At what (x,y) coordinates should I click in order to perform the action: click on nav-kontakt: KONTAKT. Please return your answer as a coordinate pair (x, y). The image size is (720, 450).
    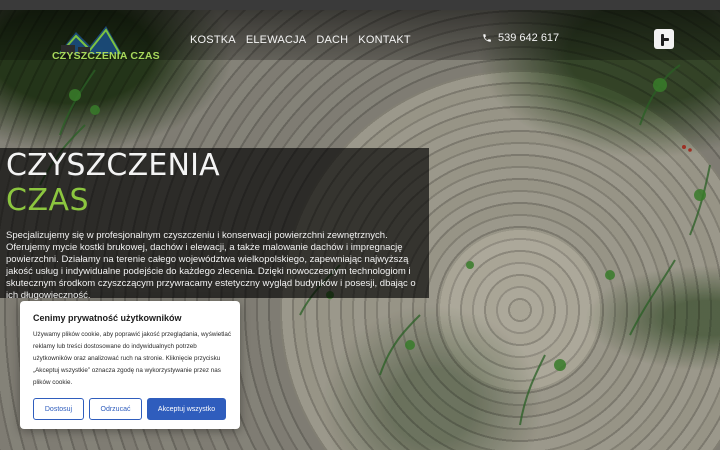
    Looking at the image, I should click on (384, 40).